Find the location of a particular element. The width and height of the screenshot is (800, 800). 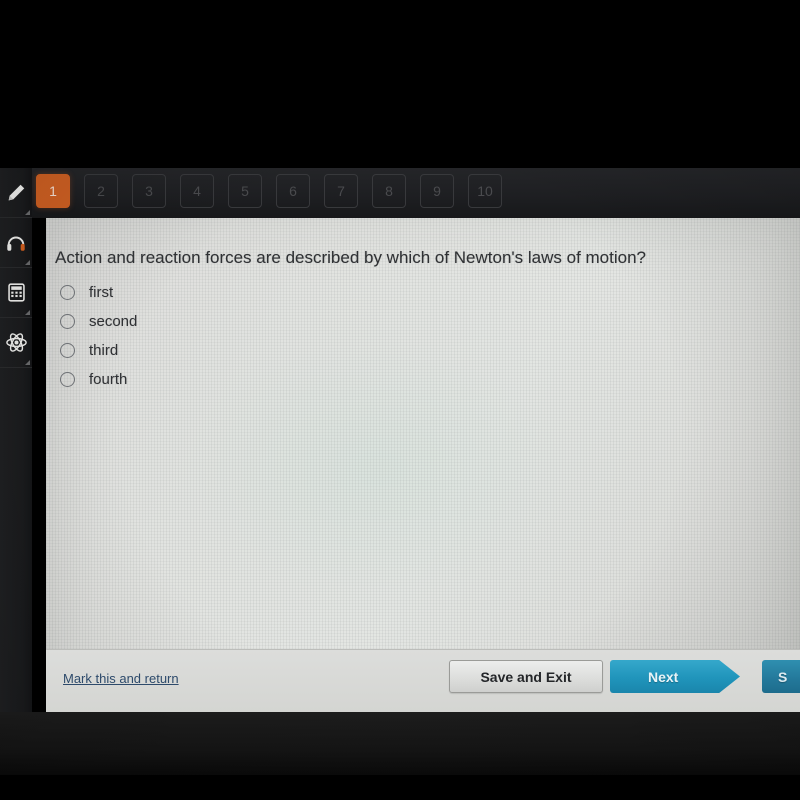

question-nav-strip: 1 2 3 4 5 6 7 8 9 10 is located at coordinates (416, 193).